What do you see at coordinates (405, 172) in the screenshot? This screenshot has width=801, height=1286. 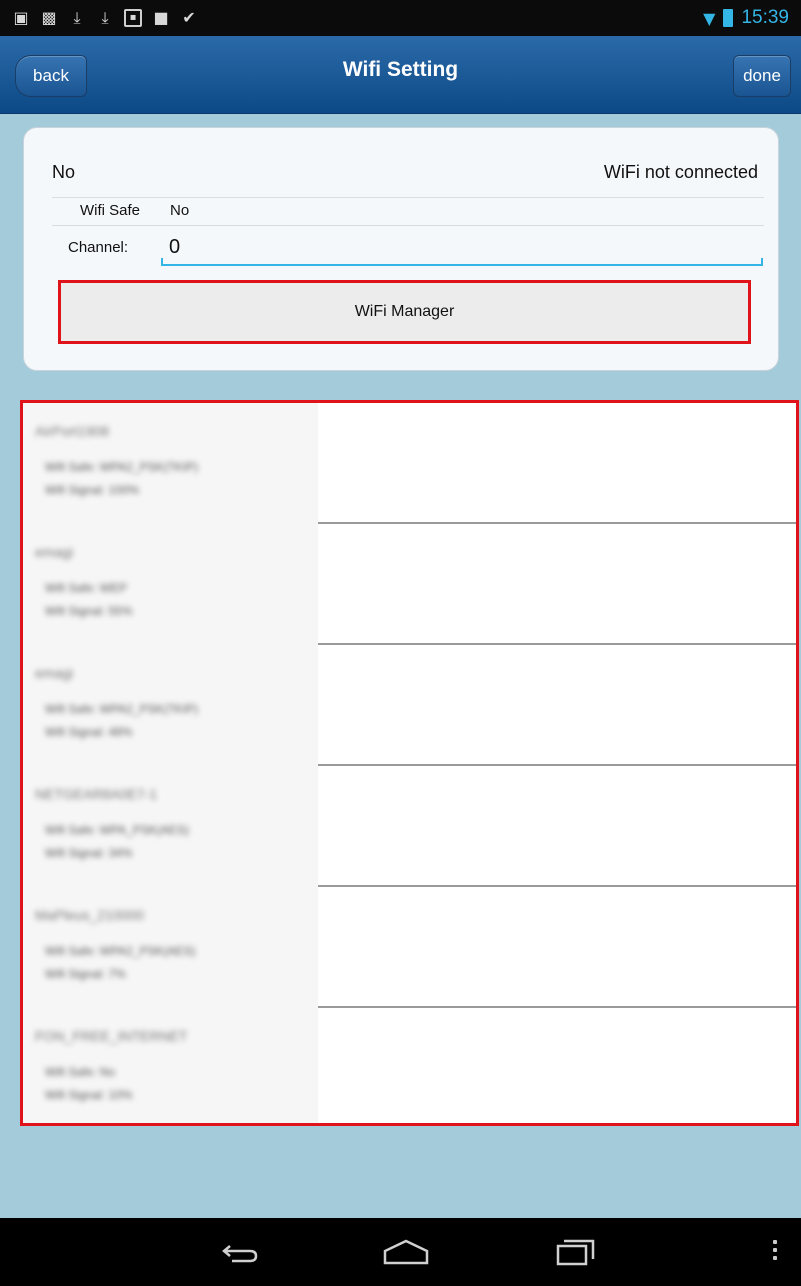 I see `connection-row: No WiFi not connected` at bounding box center [405, 172].